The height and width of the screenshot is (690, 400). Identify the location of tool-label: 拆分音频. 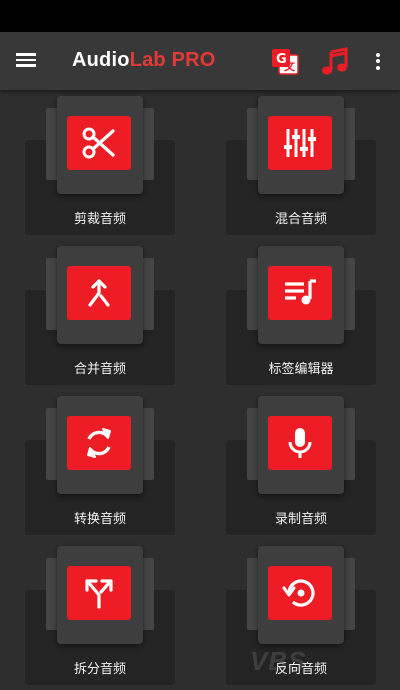
(99, 669).